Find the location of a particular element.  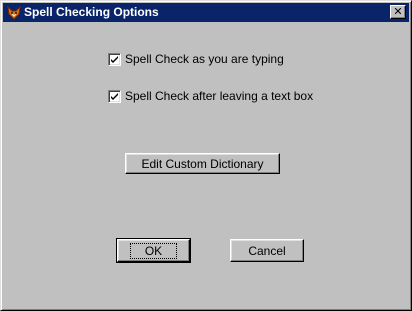

spell-check-typing-label: Spell Check as you are typing is located at coordinates (204, 59).